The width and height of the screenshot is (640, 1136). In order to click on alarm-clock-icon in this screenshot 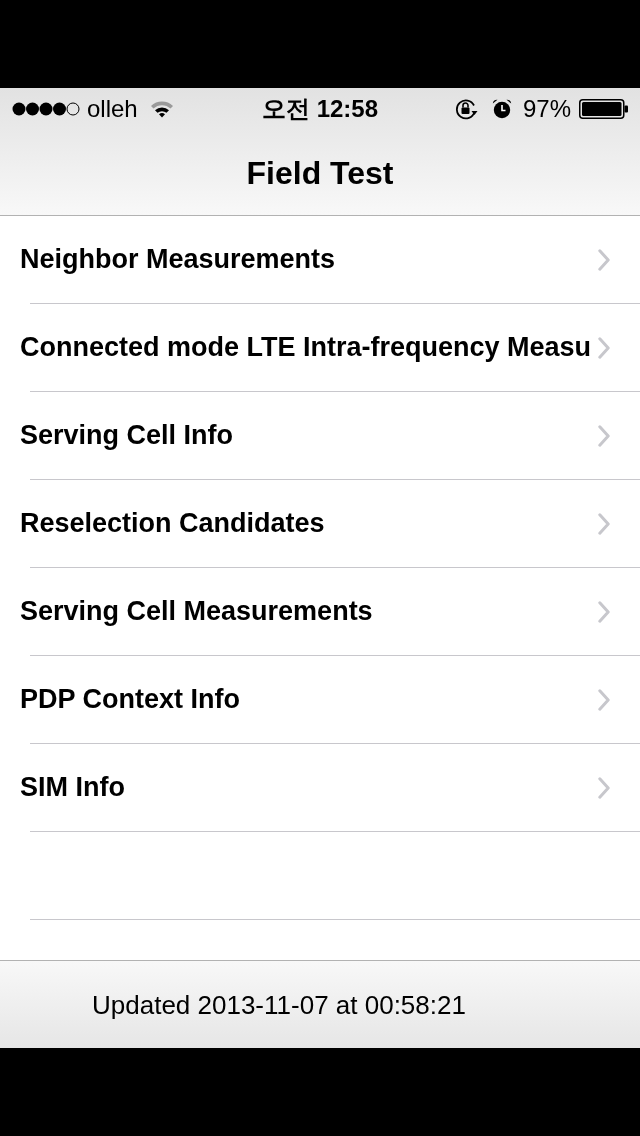, I will do `click(501, 109)`.